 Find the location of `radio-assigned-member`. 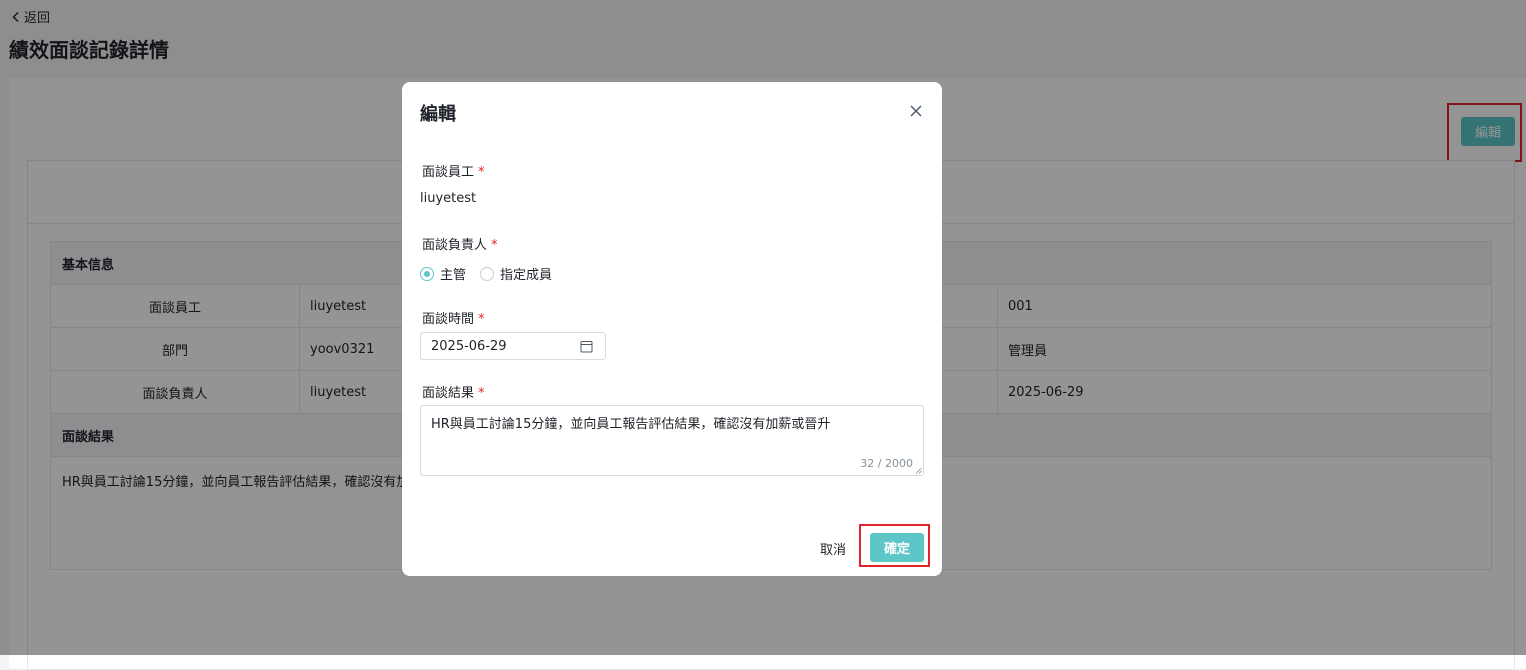

radio-assigned-member is located at coordinates (487, 273).